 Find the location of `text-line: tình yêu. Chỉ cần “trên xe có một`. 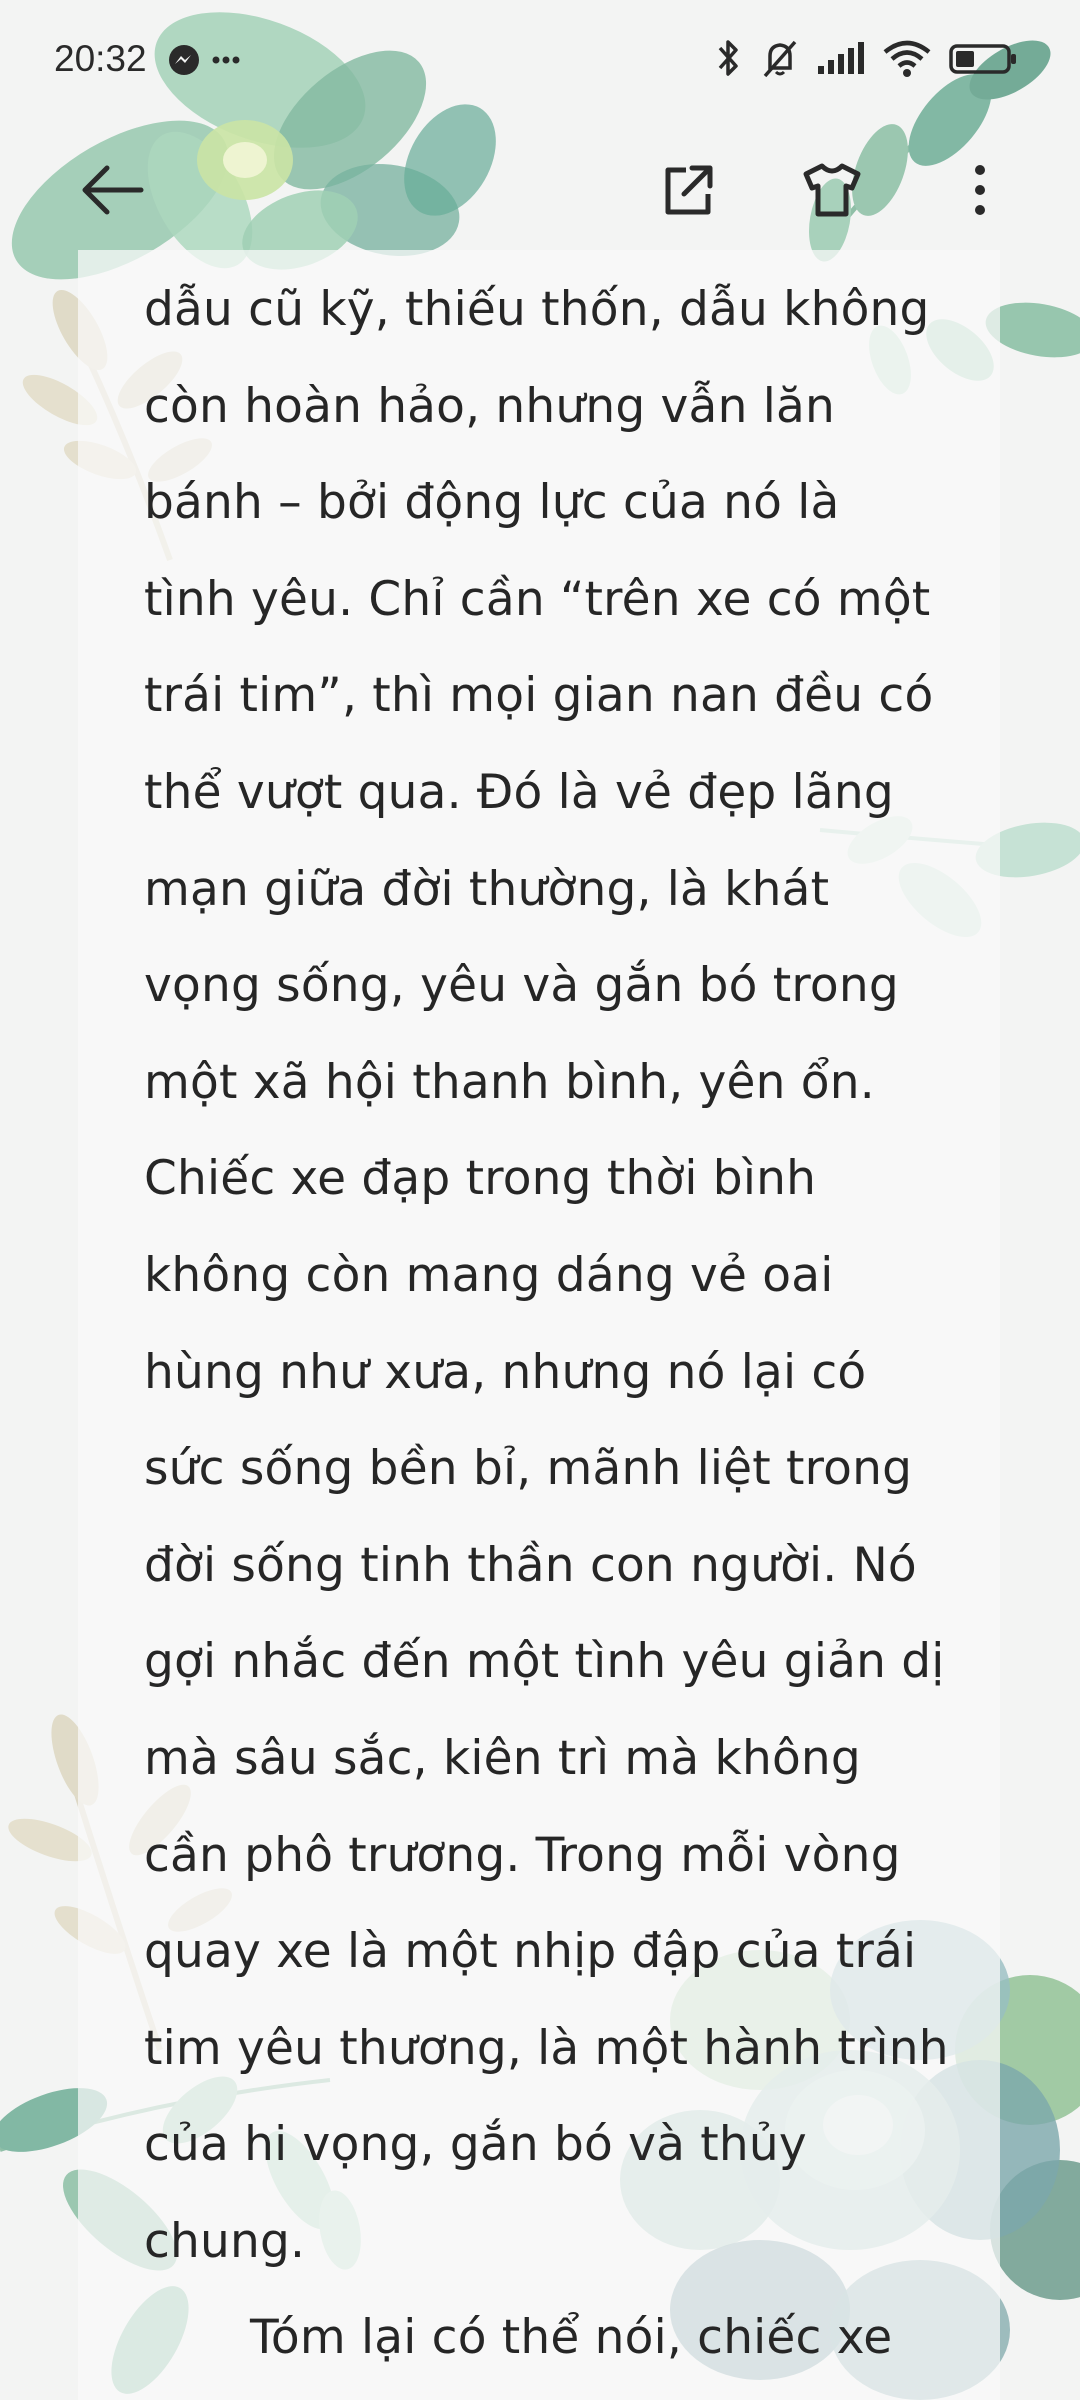

text-line: tình yêu. Chỉ cần “trên xe có một is located at coordinates (537, 599).